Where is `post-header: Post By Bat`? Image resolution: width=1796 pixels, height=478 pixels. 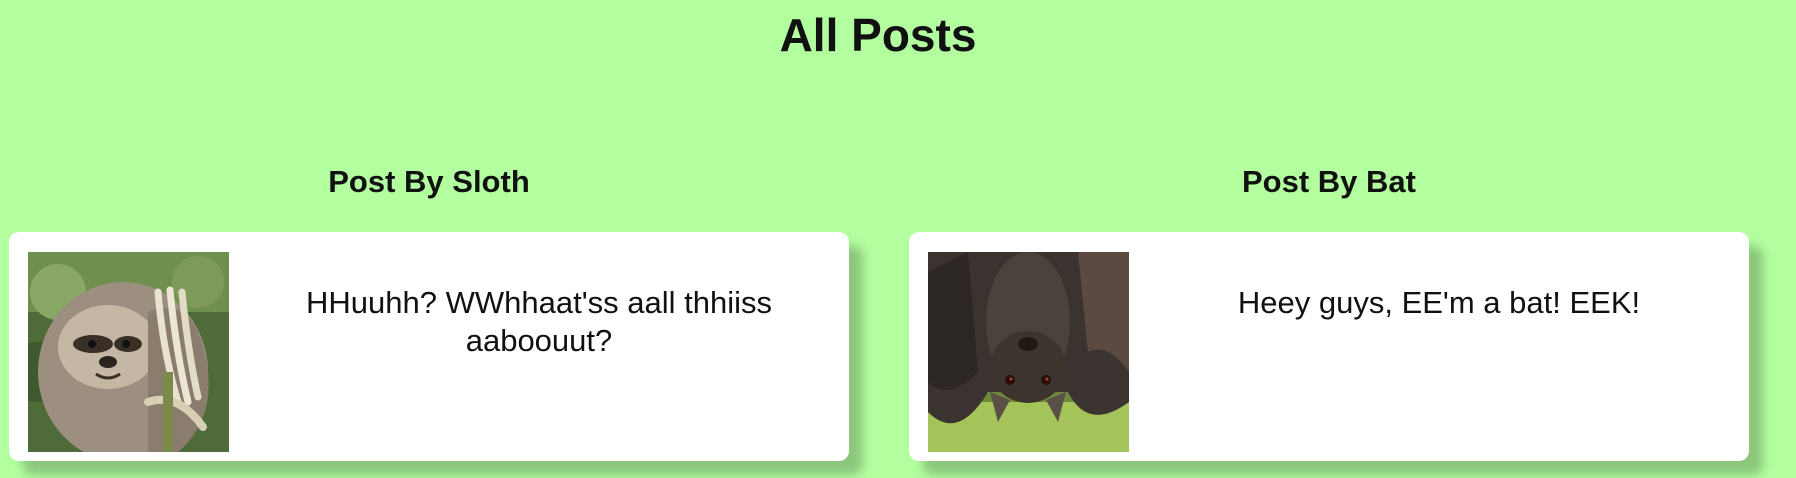 post-header: Post By Bat is located at coordinates (1329, 181).